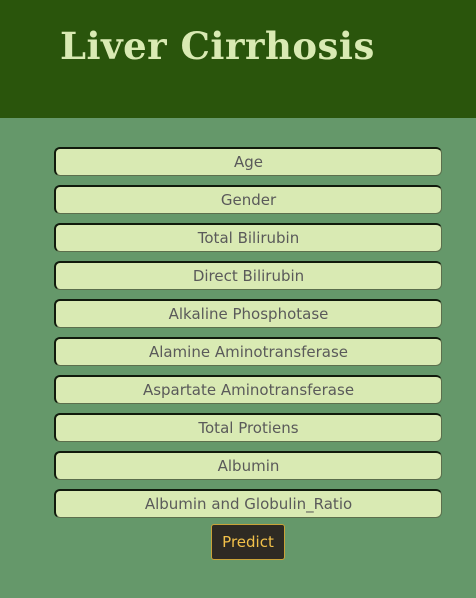  Describe the element at coordinates (248, 465) in the screenshot. I see `albumin-input` at that location.